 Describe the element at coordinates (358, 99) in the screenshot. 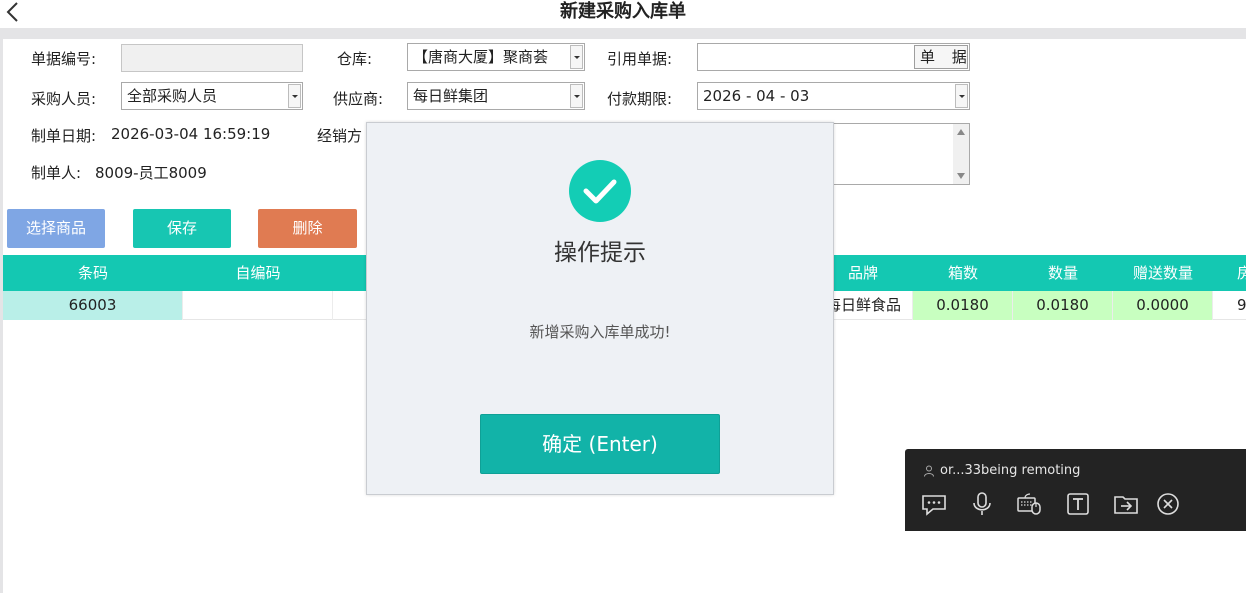

I see `supplier-label: 供应商:` at that location.